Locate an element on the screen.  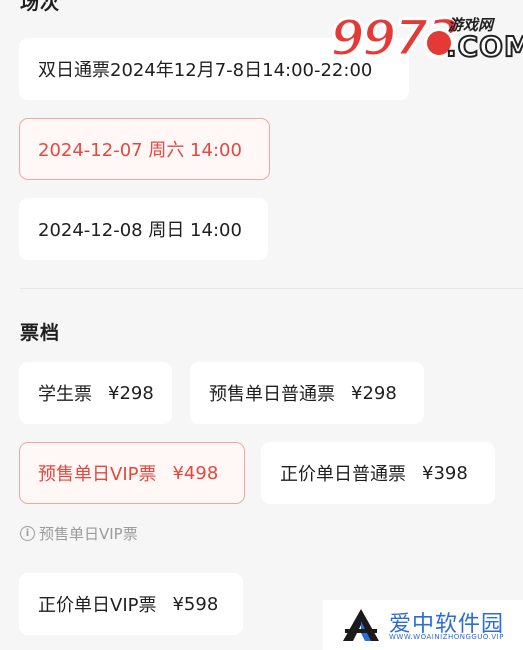
watermark-ball-icon is located at coordinates (439, 43).